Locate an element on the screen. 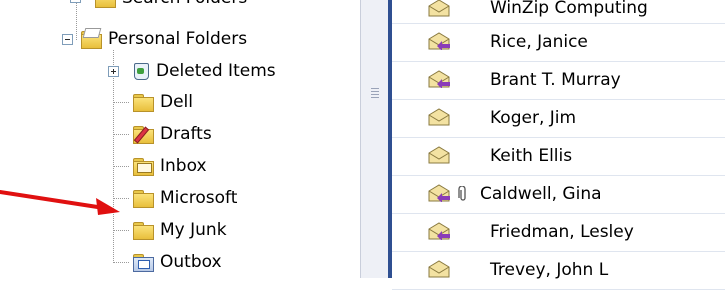 The height and width of the screenshot is (290, 725). message-row: Friedman, Lesley is located at coordinates (558, 233).